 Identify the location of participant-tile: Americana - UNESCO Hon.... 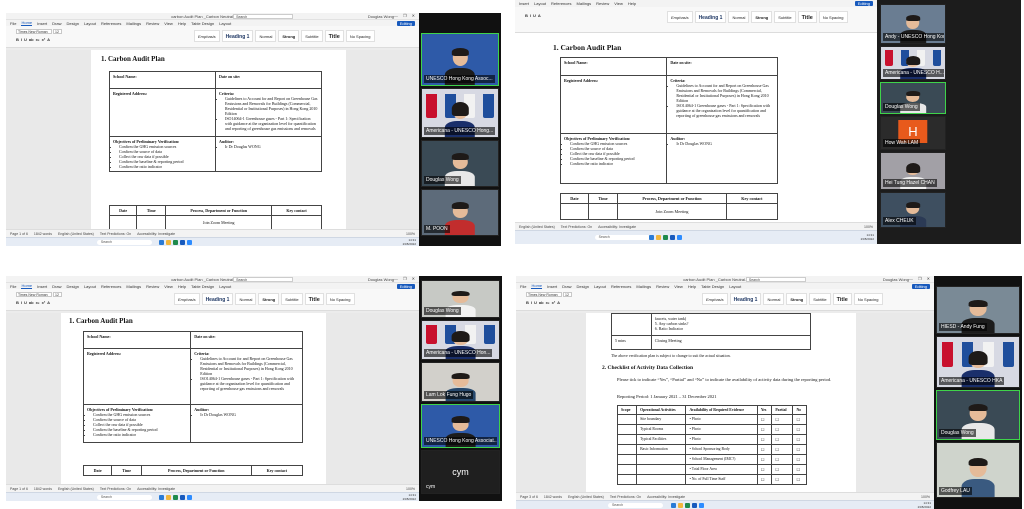
(460, 340).